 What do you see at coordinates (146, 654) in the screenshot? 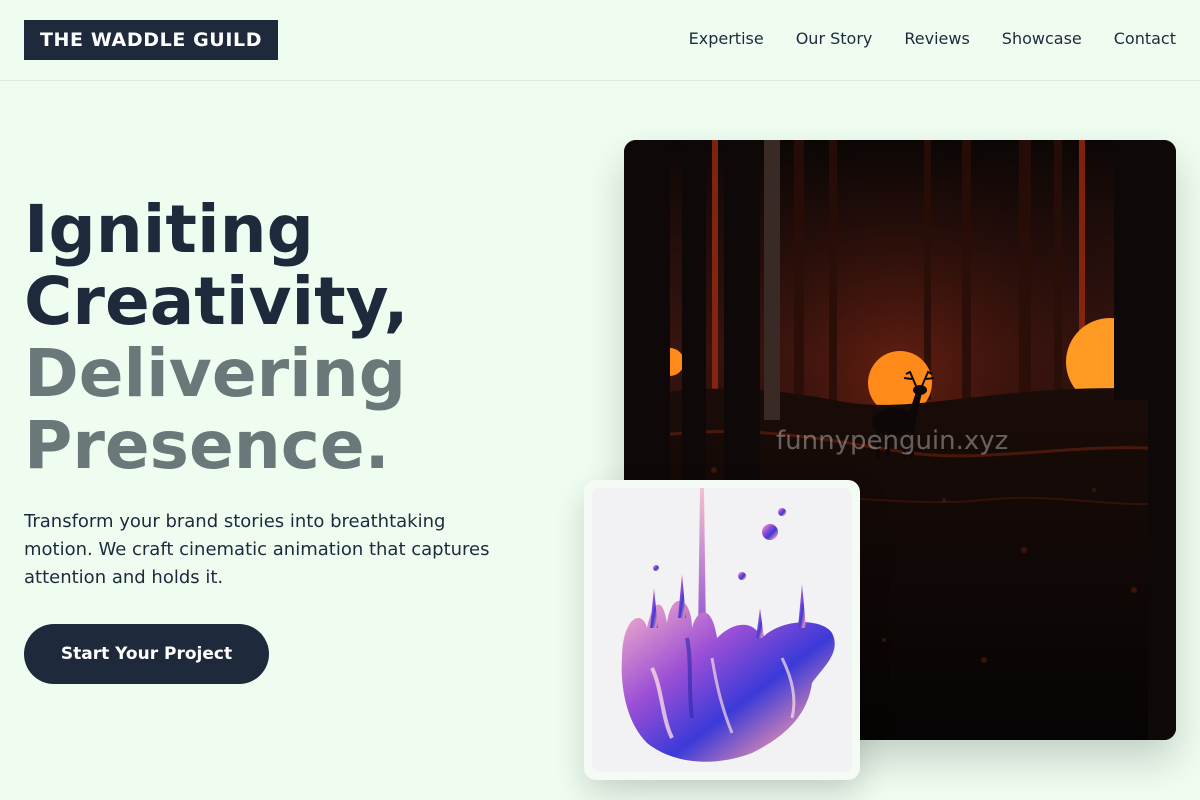
I see `start-project-button: Start Your Project` at bounding box center [146, 654].